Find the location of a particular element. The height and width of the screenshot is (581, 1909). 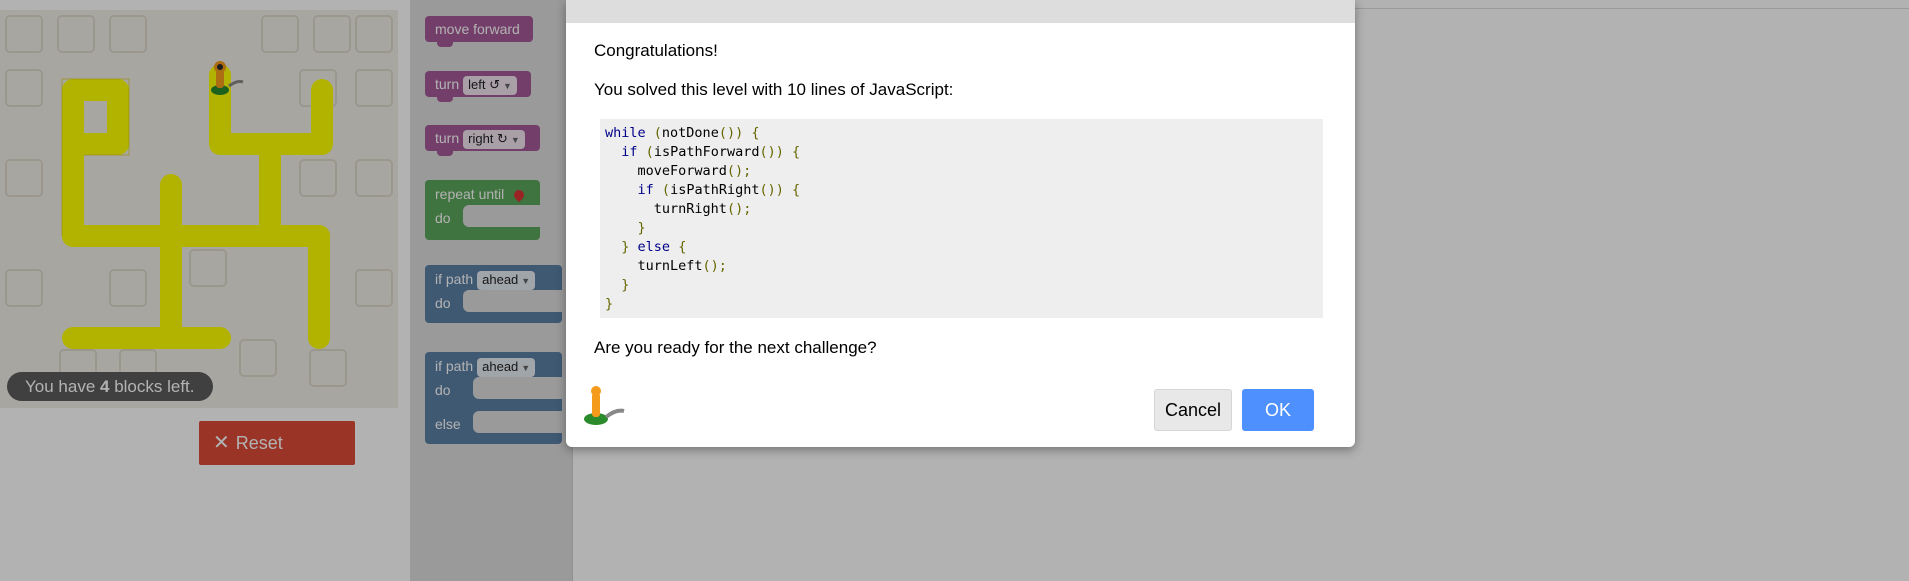

code-line: turnLeft(); is located at coordinates (682, 266).